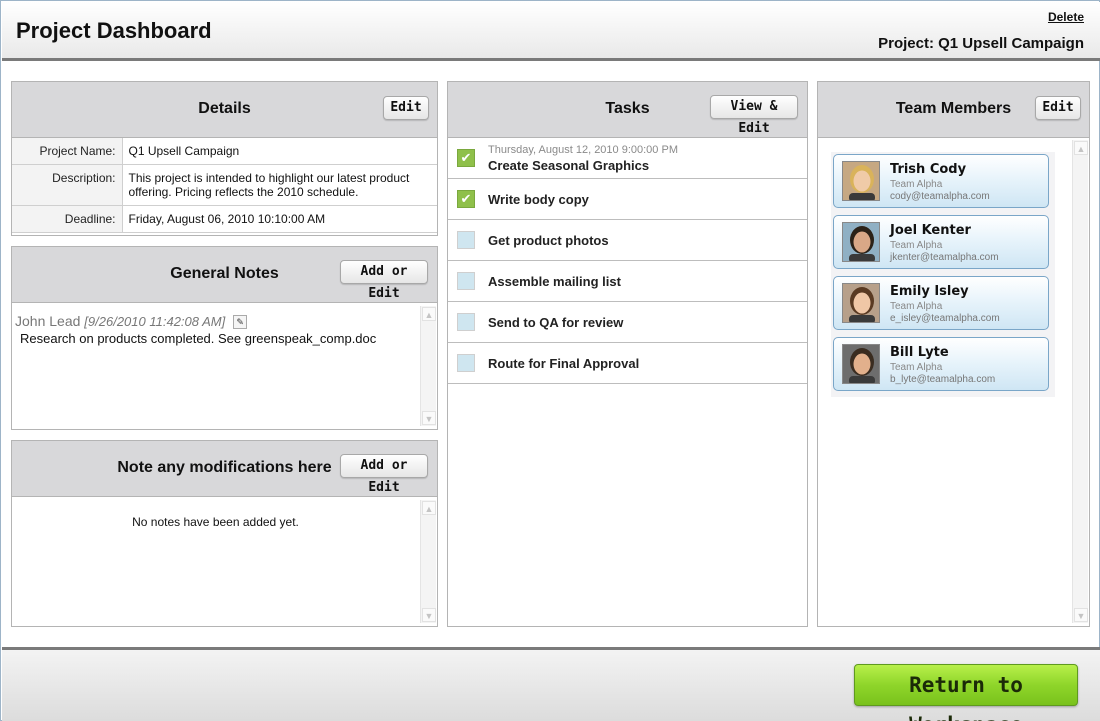 The height and width of the screenshot is (721, 1100). I want to click on details-label: Description:, so click(67, 185).